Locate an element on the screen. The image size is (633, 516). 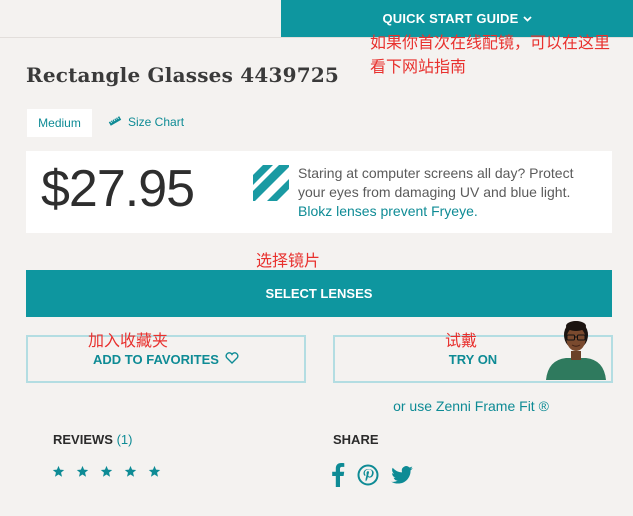
facebook-icon is located at coordinates (338, 477).